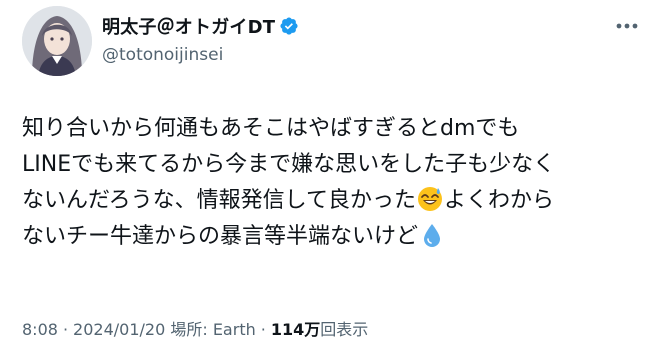  I want to click on display-name-row: 明太子＠オトガイDT, so click(200, 26).